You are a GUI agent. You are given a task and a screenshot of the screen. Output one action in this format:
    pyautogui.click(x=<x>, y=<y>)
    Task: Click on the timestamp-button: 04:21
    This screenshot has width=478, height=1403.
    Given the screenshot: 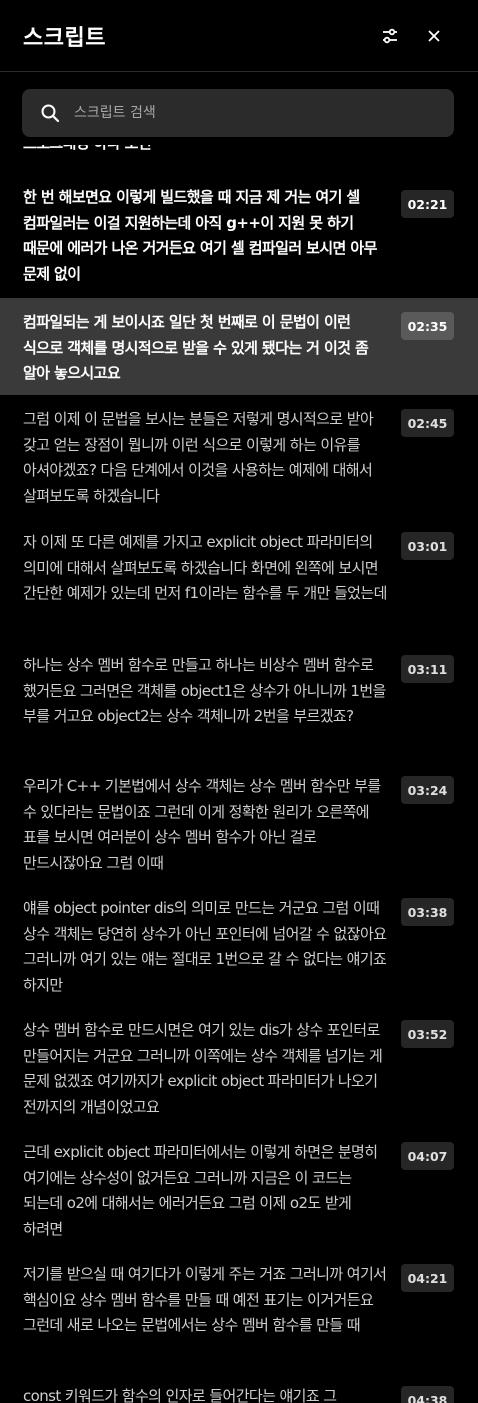 What is the action you would take?
    pyautogui.click(x=427, y=1278)
    